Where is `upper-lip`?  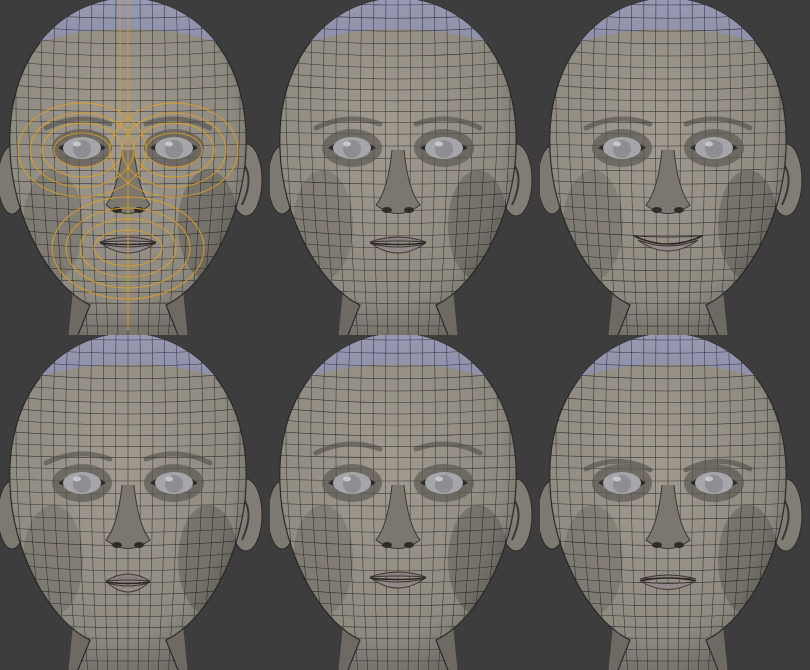 upper-lip is located at coordinates (668, 236).